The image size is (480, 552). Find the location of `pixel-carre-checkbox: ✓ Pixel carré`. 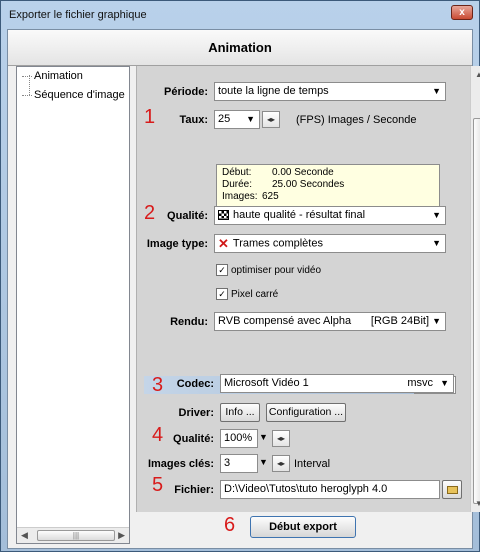

pixel-carre-checkbox: ✓ Pixel carré is located at coordinates (247, 294).